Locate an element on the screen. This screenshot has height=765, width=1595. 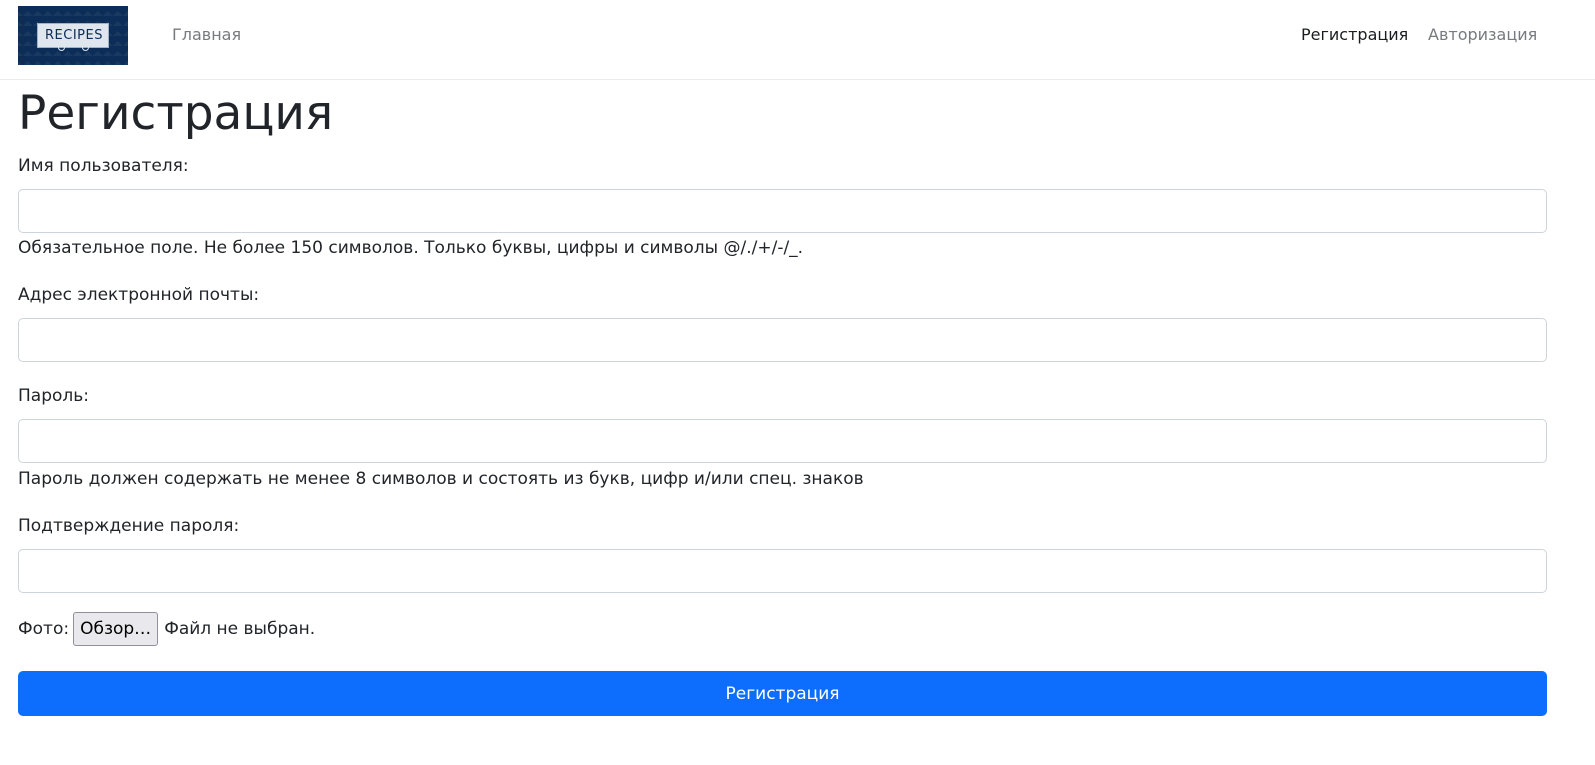
page-title: Регистрация is located at coordinates (176, 113).